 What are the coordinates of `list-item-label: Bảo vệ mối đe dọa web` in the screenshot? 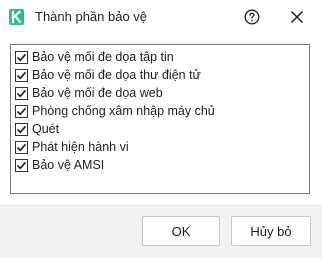 It's located at (97, 93).